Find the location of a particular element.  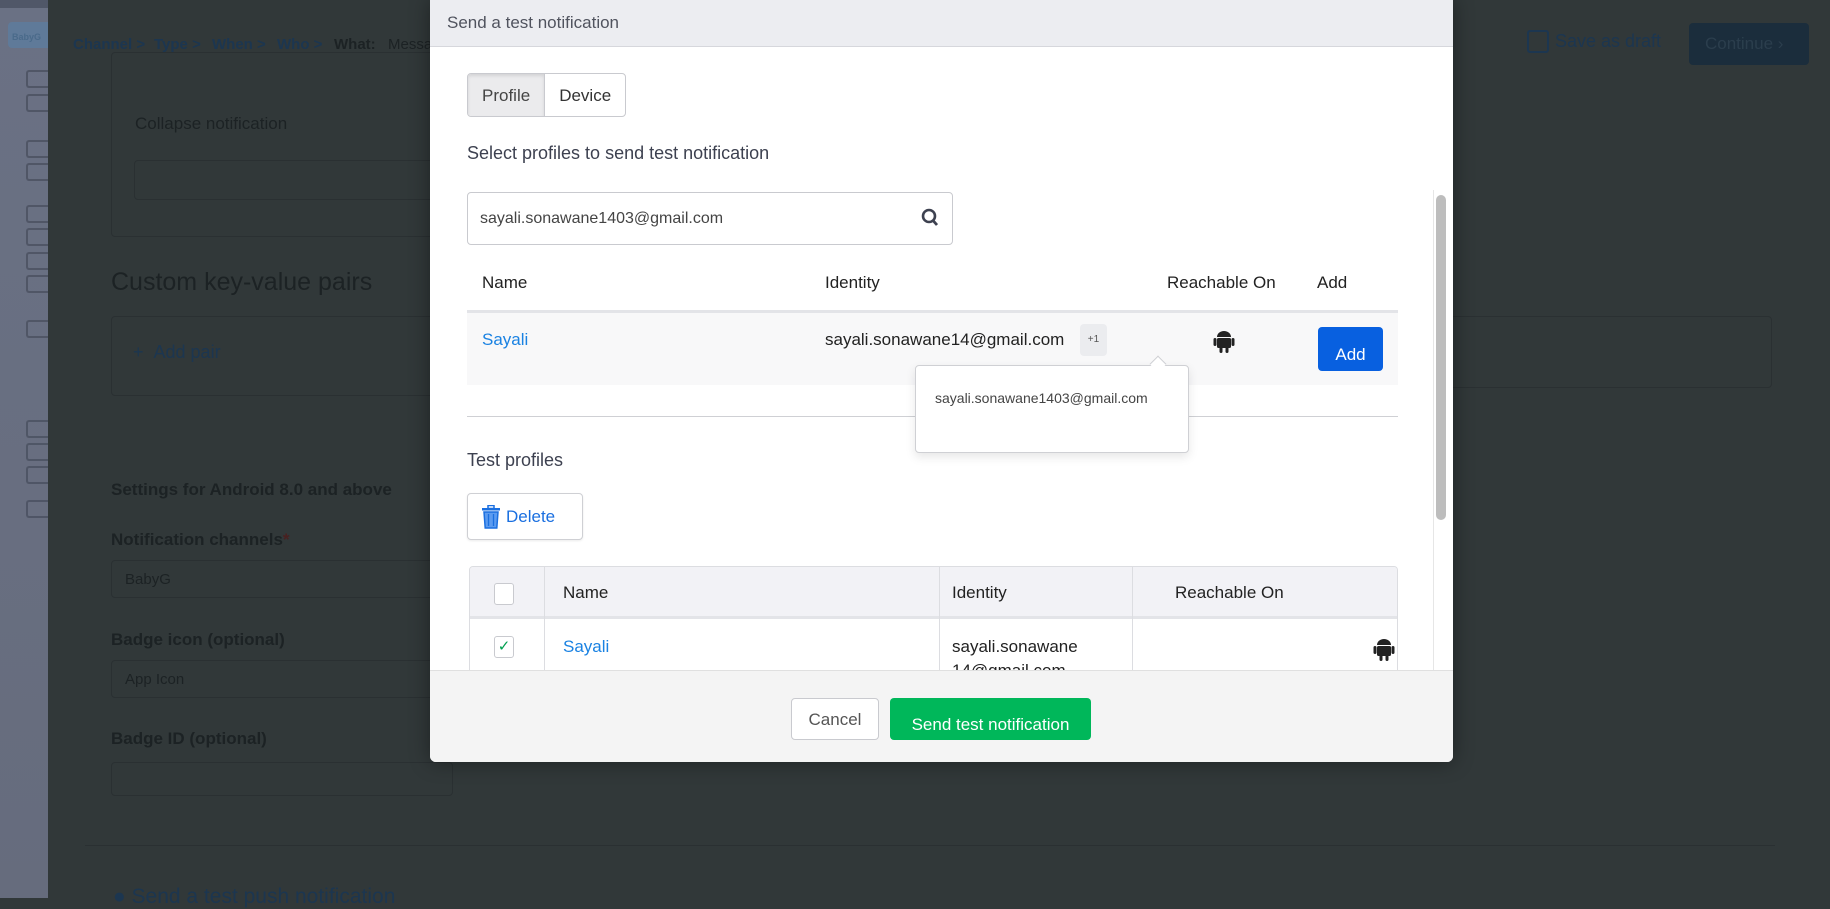

identity-tooltip: sayali.sonawane1403@gmail.com is located at coordinates (1052, 409).